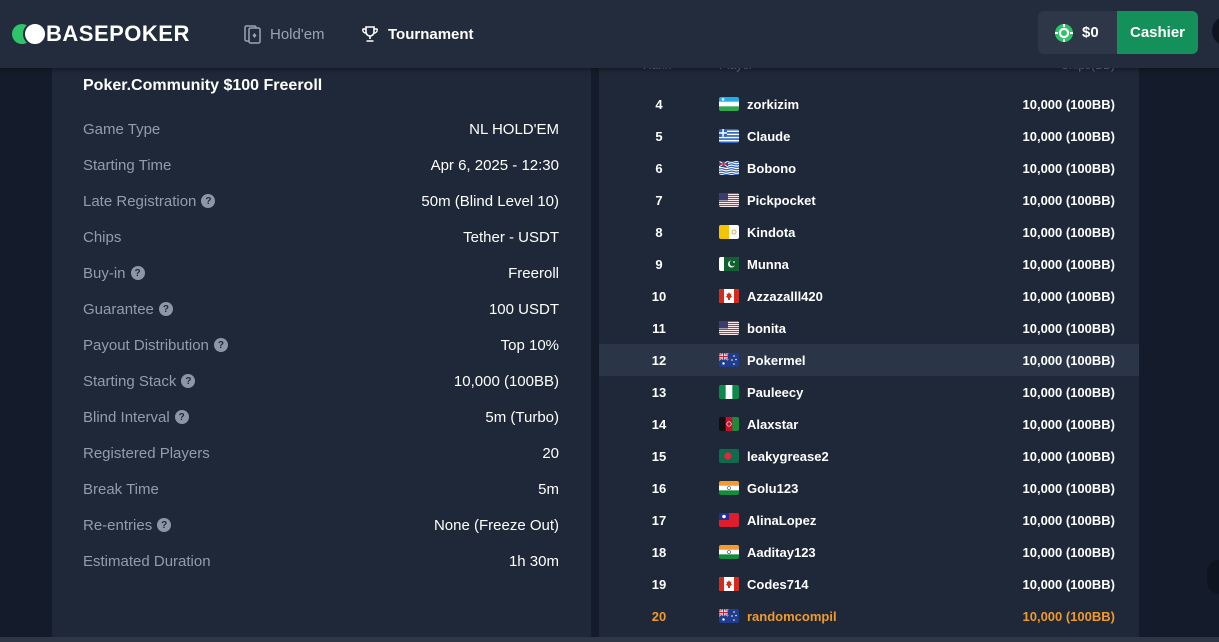 The width and height of the screenshot is (1219, 642). What do you see at coordinates (869, 520) in the screenshot?
I see `player-row: 17 AlinaLopez 10,000 (100BB)` at bounding box center [869, 520].